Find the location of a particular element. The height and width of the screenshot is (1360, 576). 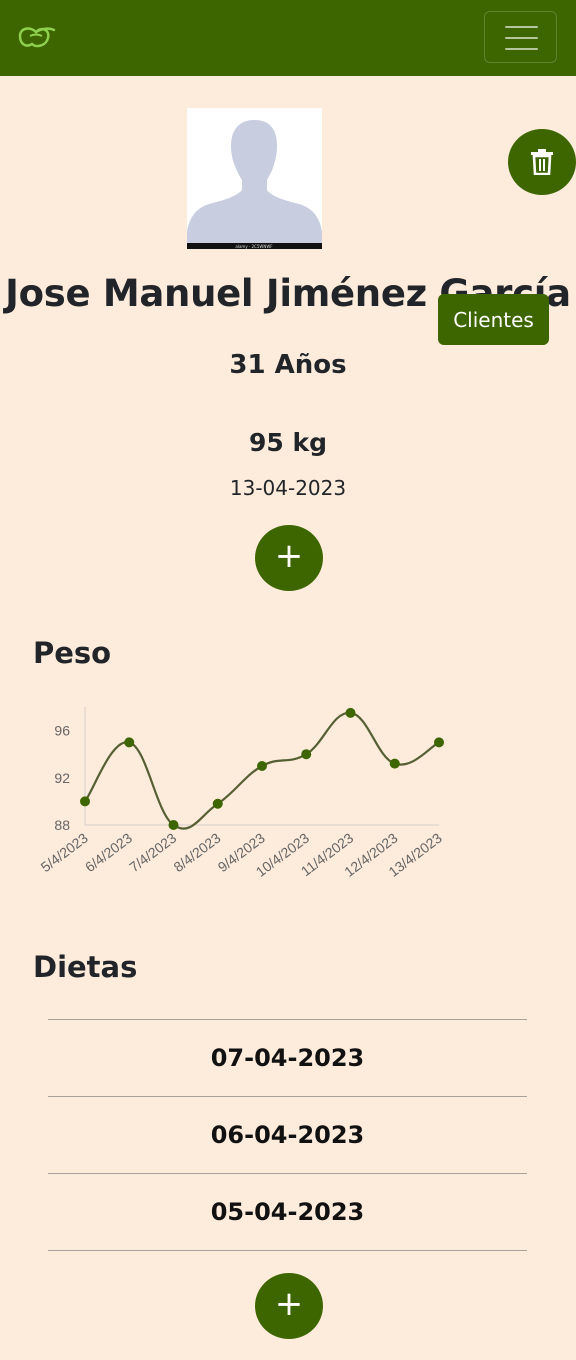

trash-icon is located at coordinates (542, 162).